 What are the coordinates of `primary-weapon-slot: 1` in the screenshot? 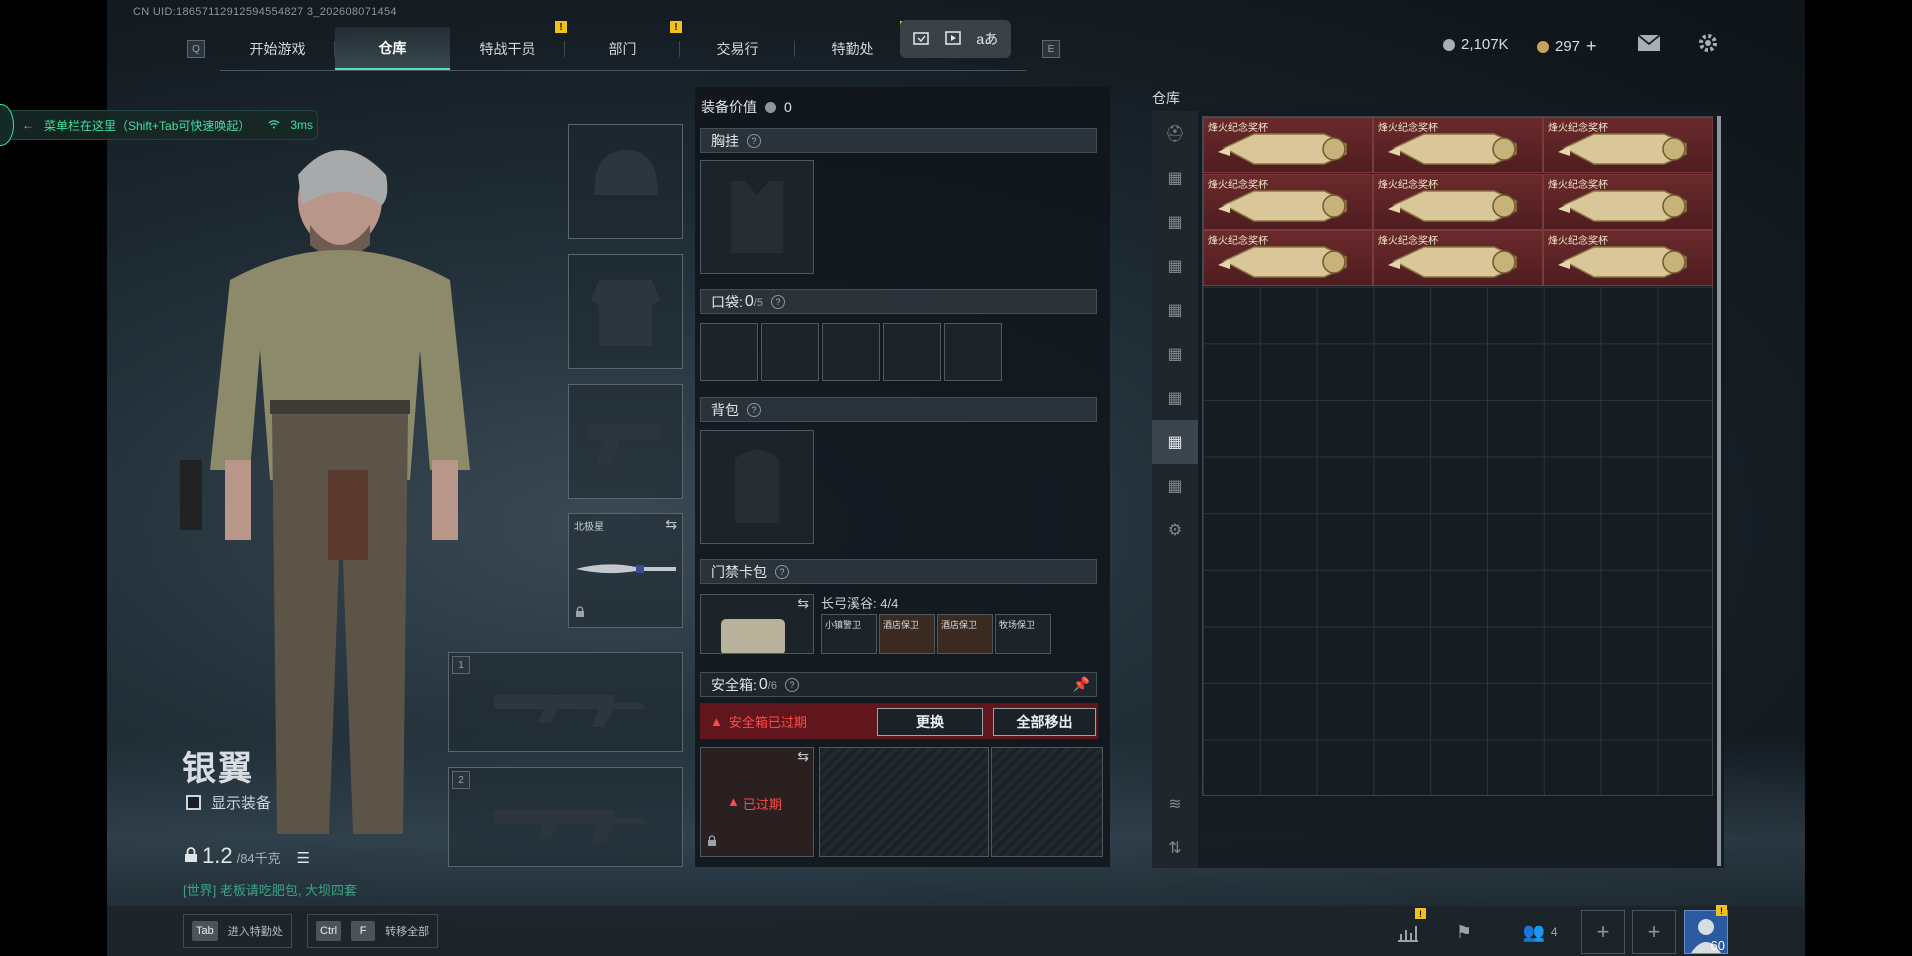 It's located at (565, 702).